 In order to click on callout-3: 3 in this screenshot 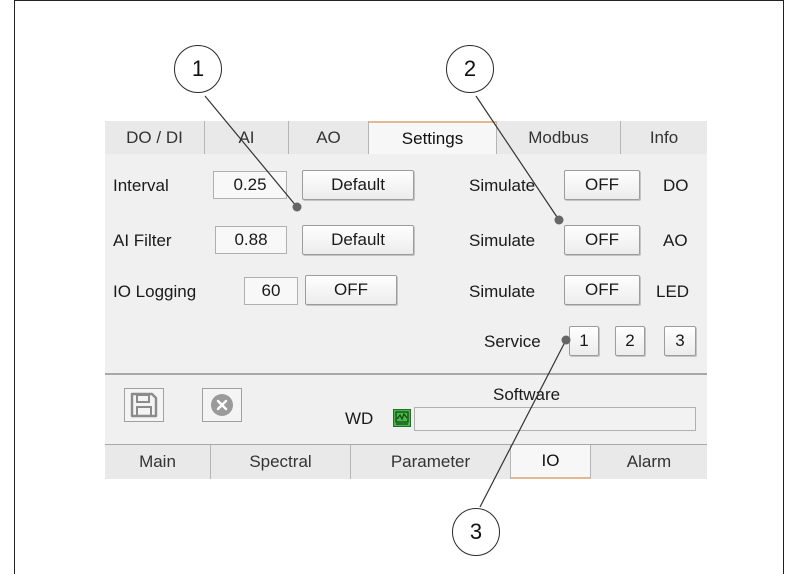, I will do `click(476, 532)`.